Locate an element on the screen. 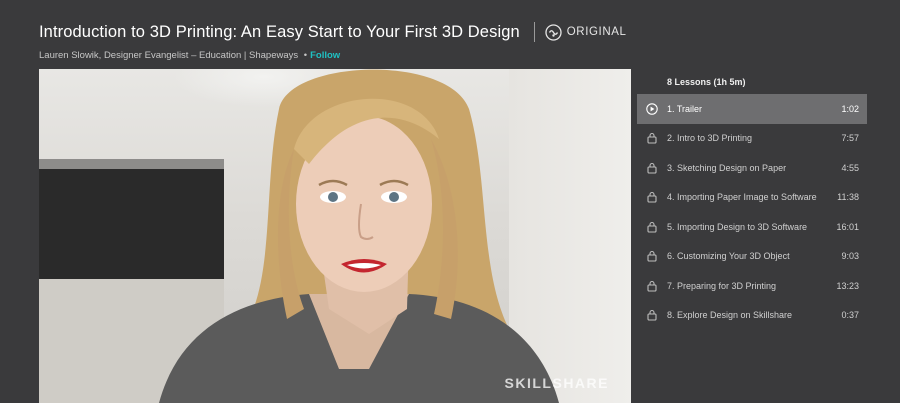 The height and width of the screenshot is (403, 900). lesson-item-3: 3. Sketching Design on Paper 4:55 is located at coordinates (752, 168).